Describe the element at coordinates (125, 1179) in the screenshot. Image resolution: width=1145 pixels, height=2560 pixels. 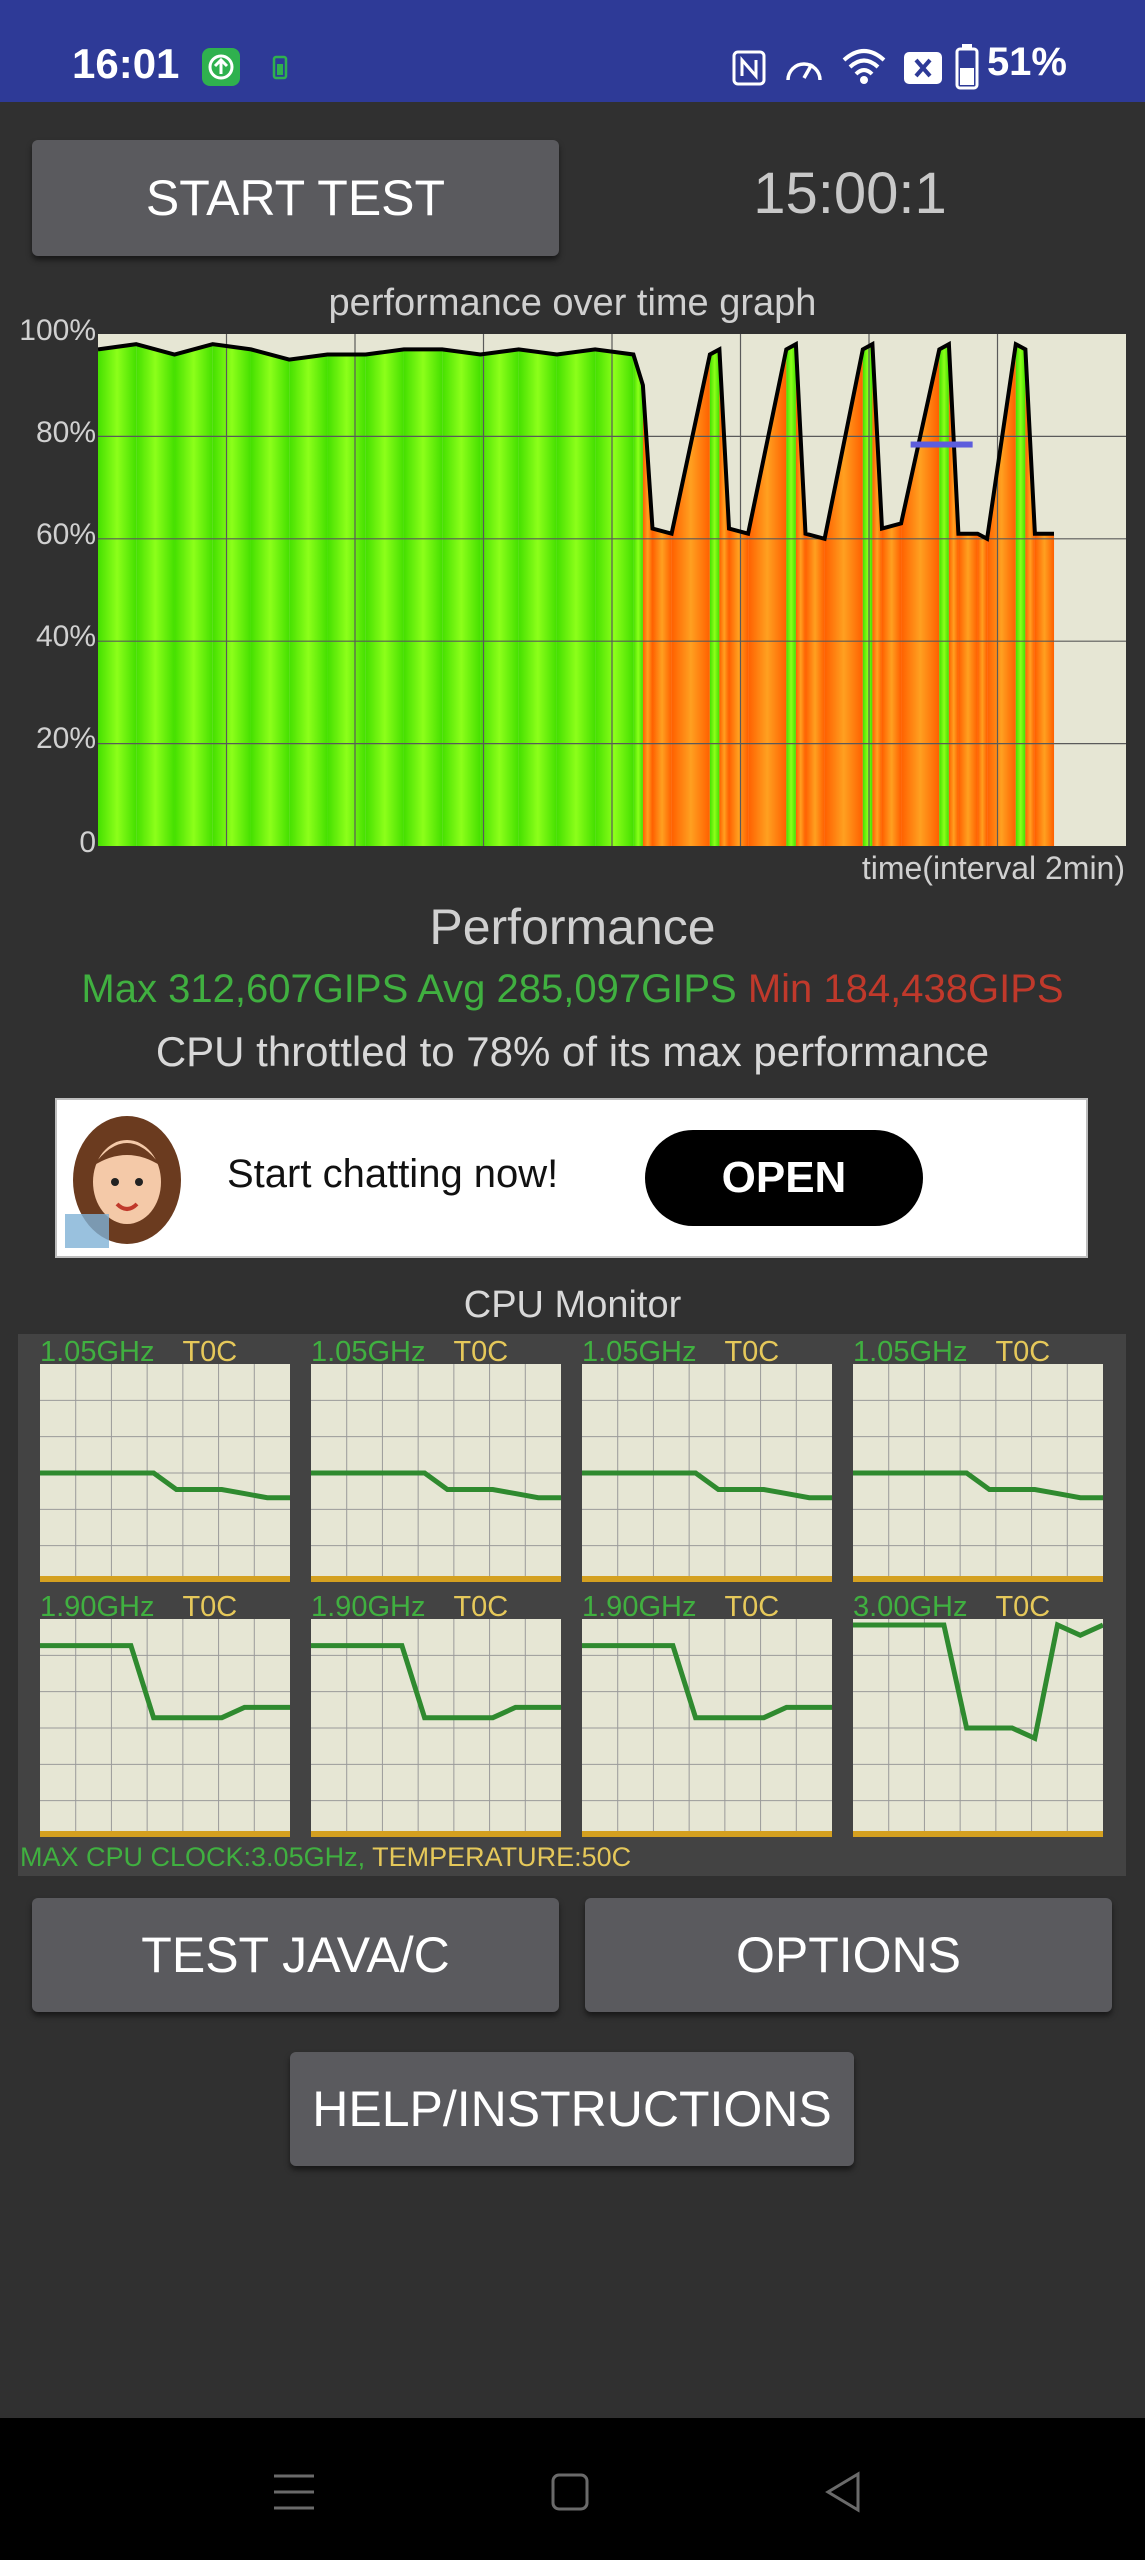
I see `ad-avatar` at that location.